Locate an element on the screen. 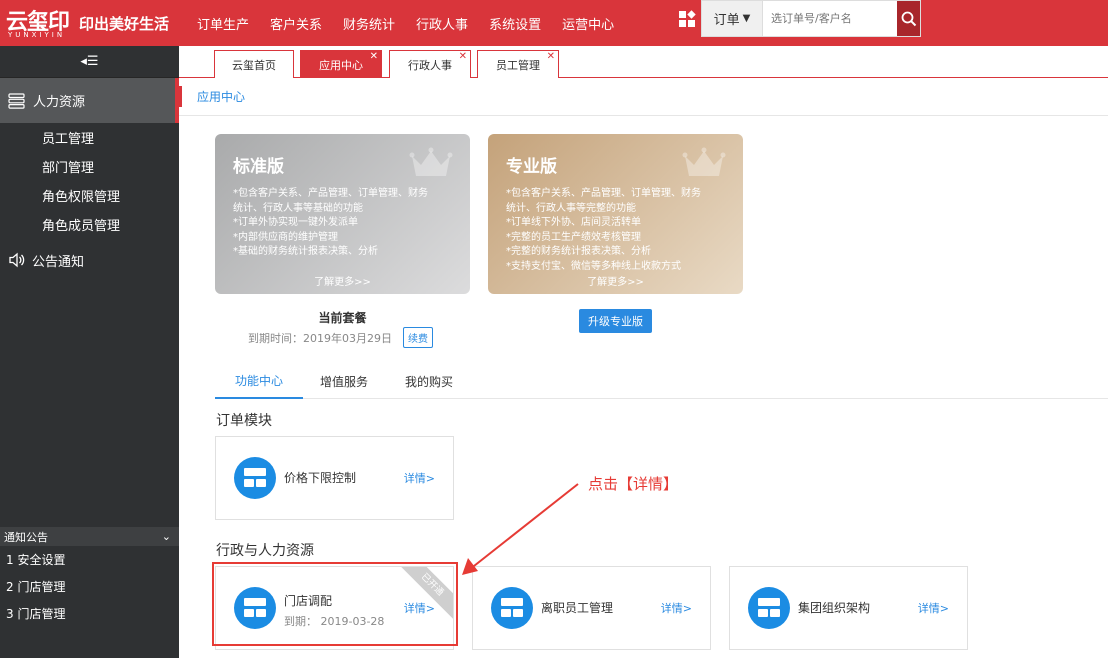  breadcrumb-label: 应用中心 is located at coordinates (221, 96).